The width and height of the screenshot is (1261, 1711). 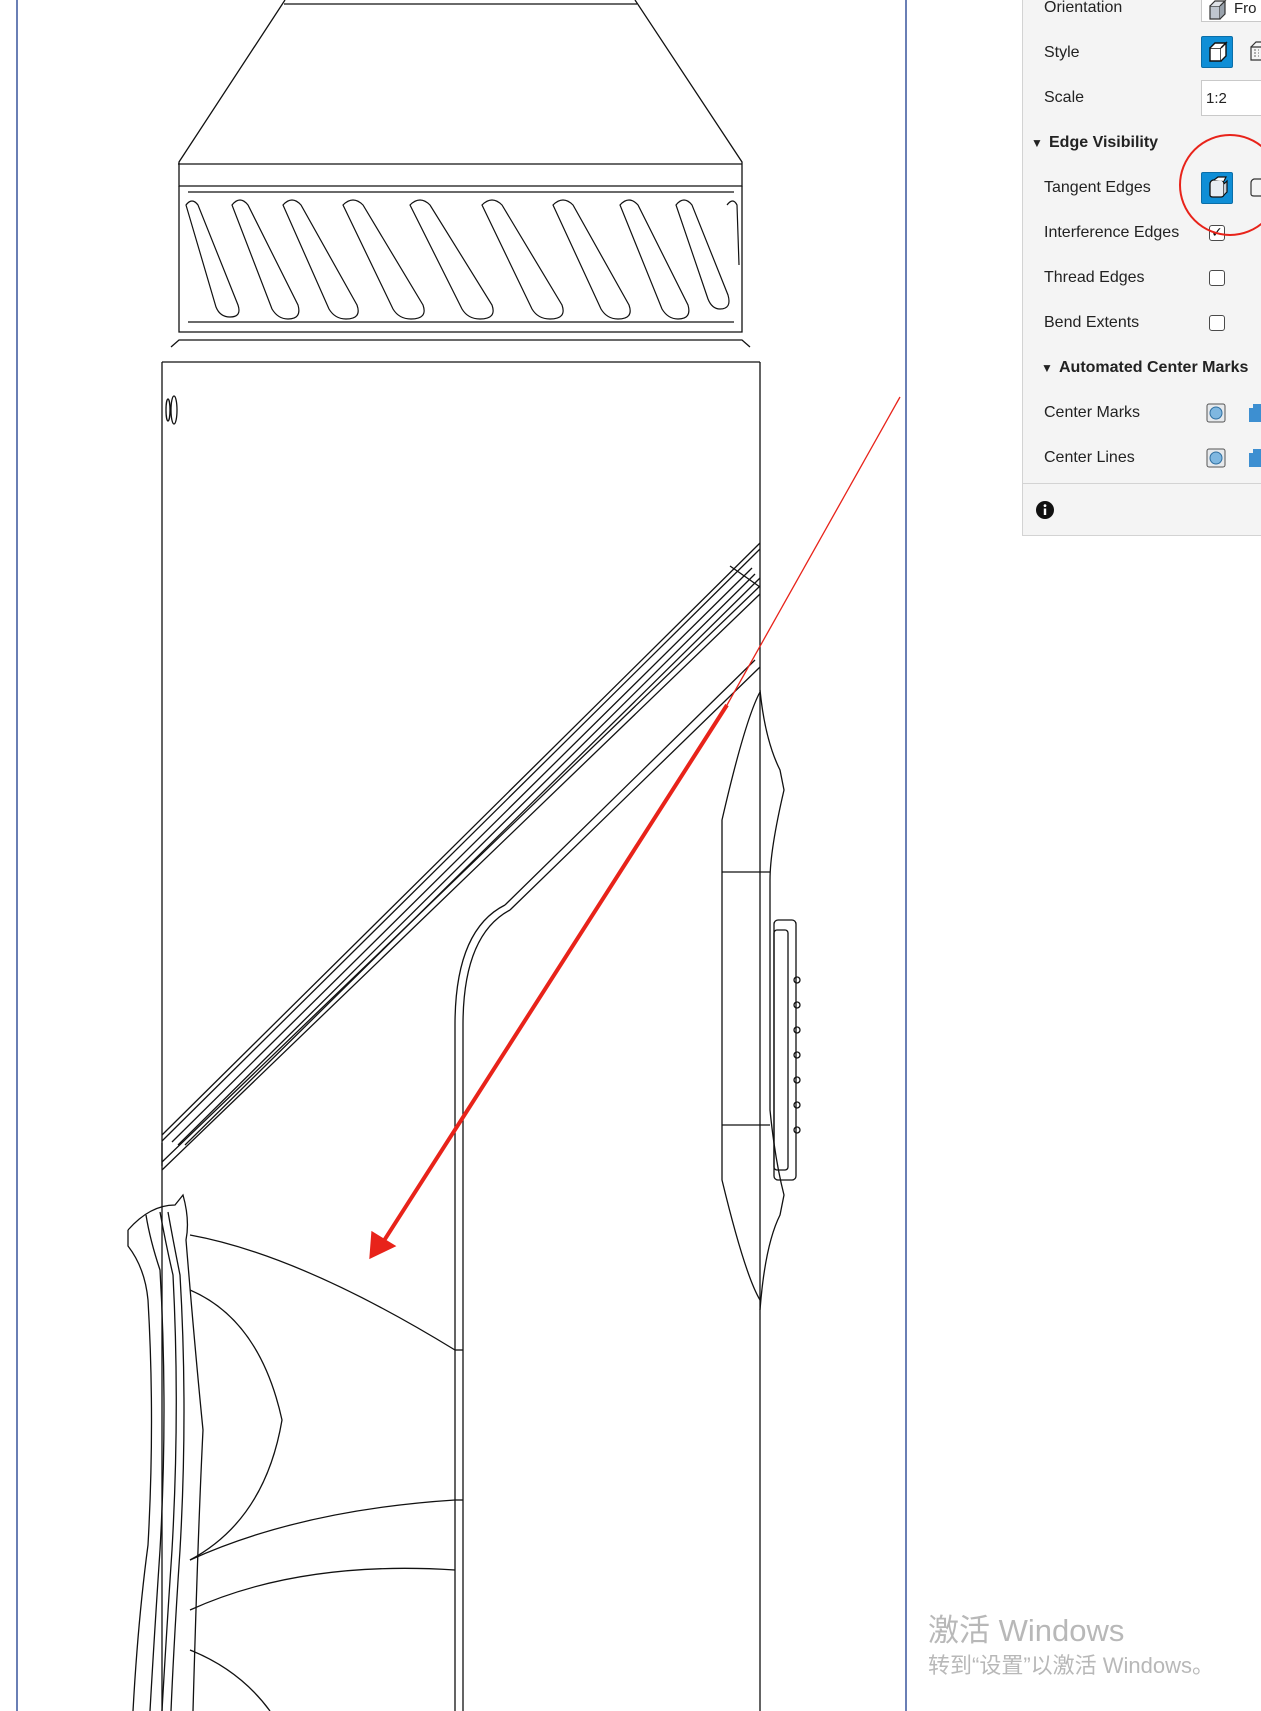 What do you see at coordinates (1104, 142) in the screenshot?
I see `edge-visibility-heading: Edge Visibility` at bounding box center [1104, 142].